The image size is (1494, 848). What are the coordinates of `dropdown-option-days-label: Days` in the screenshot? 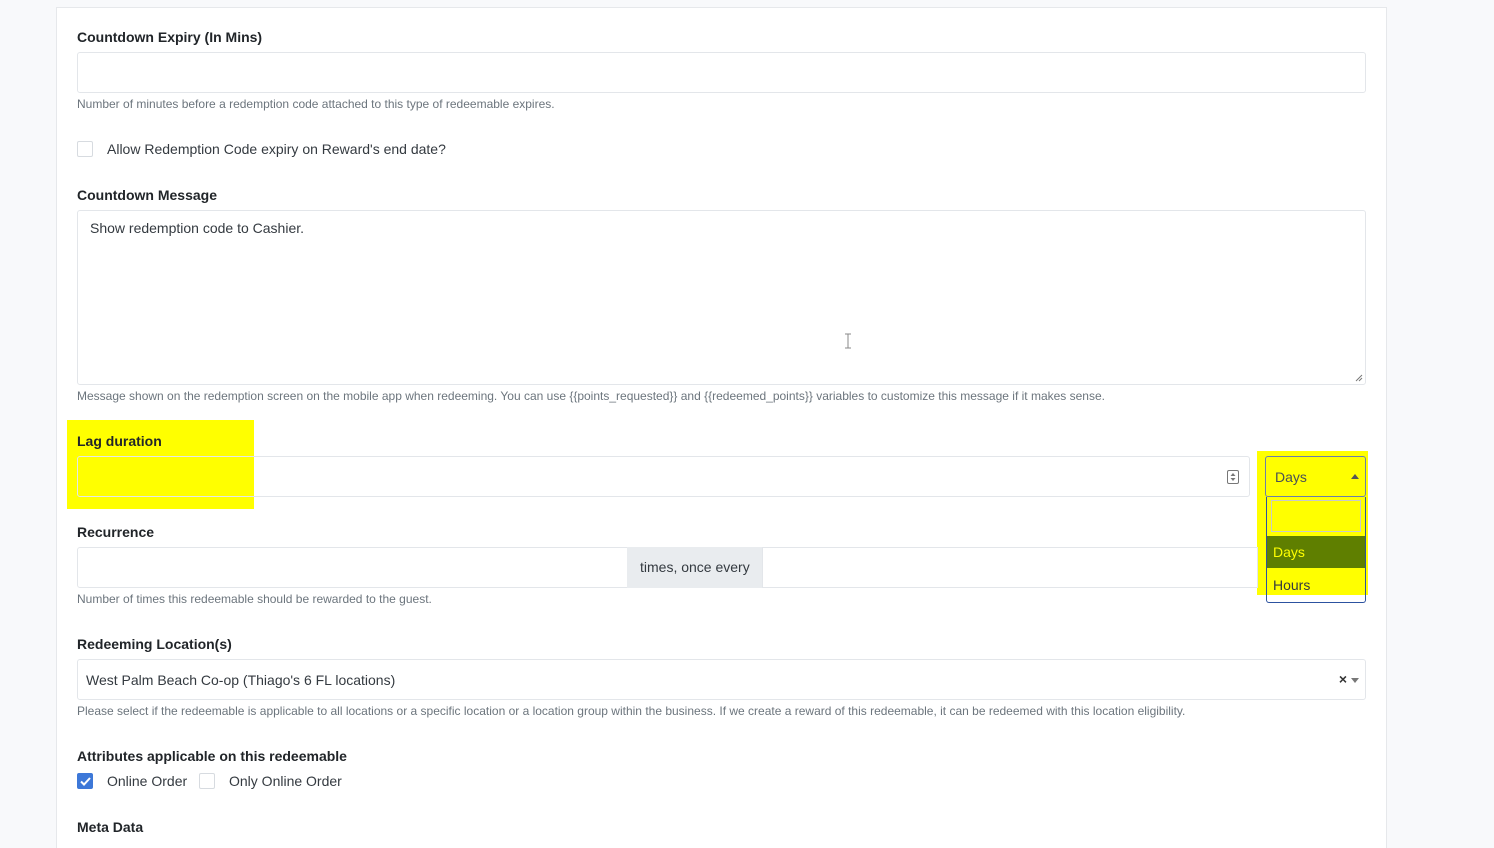 It's located at (1289, 552).